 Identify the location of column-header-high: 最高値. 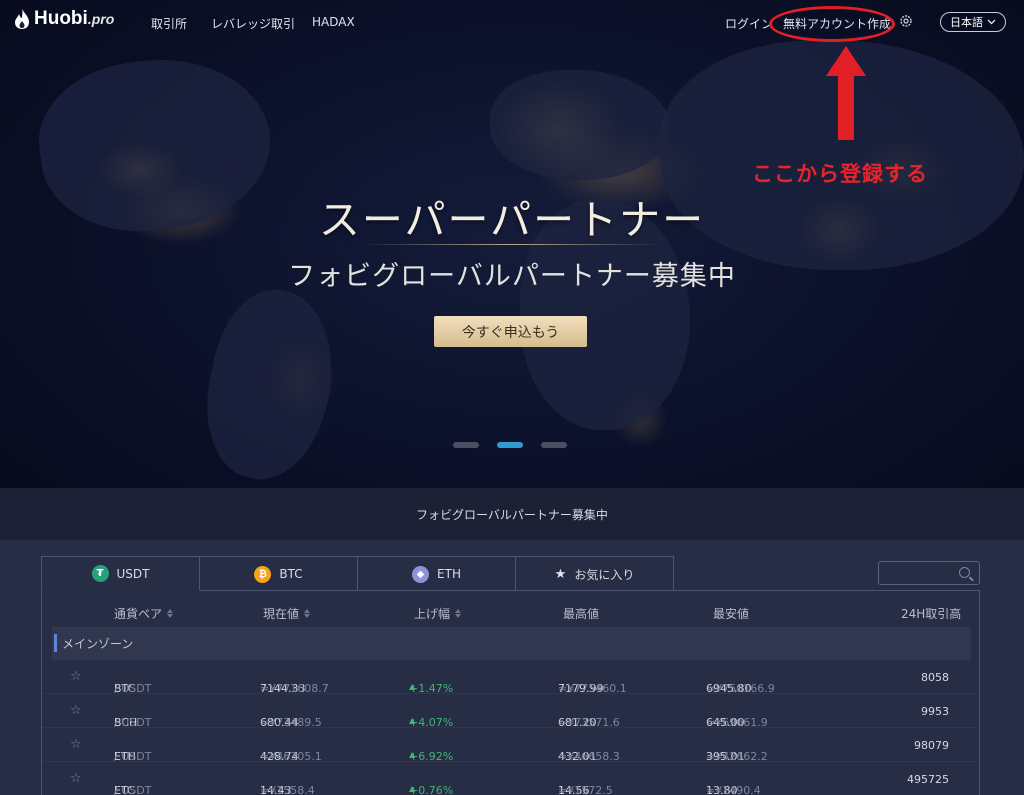
(581, 613).